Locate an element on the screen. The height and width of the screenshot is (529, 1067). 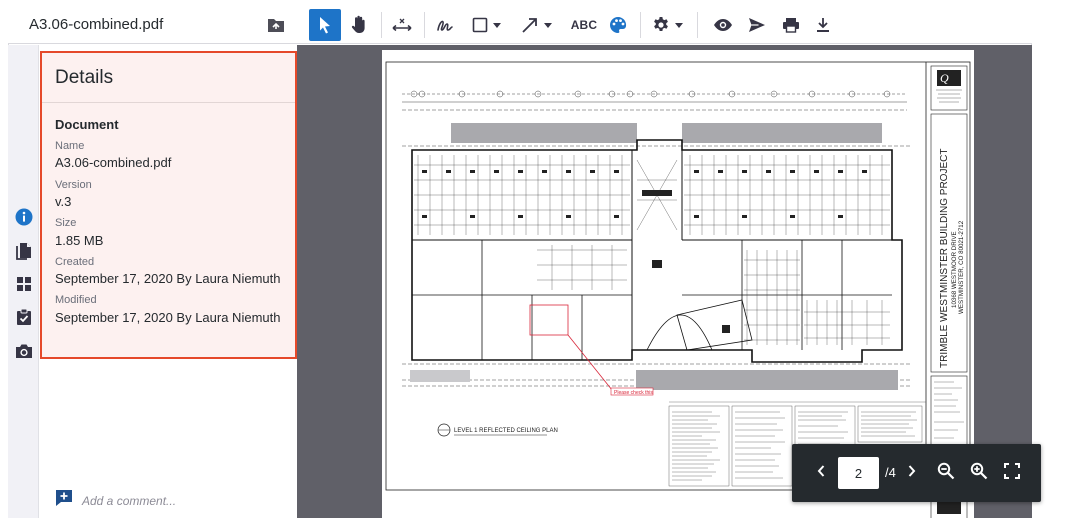
camera-icon is located at coordinates (24, 353).